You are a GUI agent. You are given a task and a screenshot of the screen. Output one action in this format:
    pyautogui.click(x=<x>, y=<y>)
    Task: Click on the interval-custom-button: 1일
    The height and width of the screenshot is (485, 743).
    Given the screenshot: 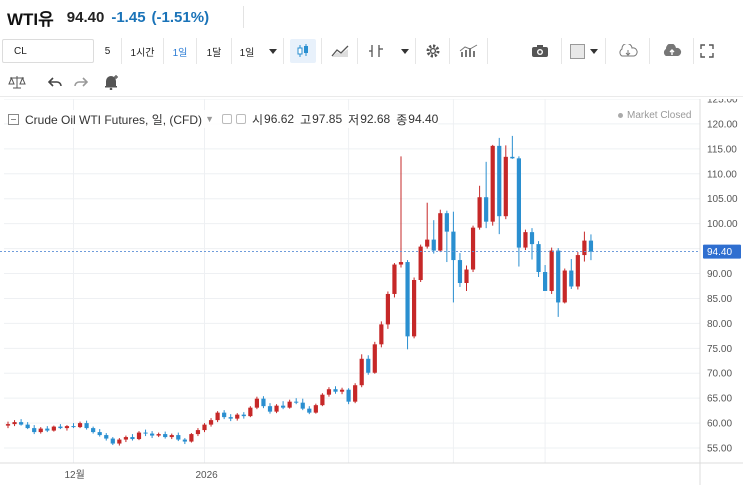 What is the action you would take?
    pyautogui.click(x=247, y=51)
    